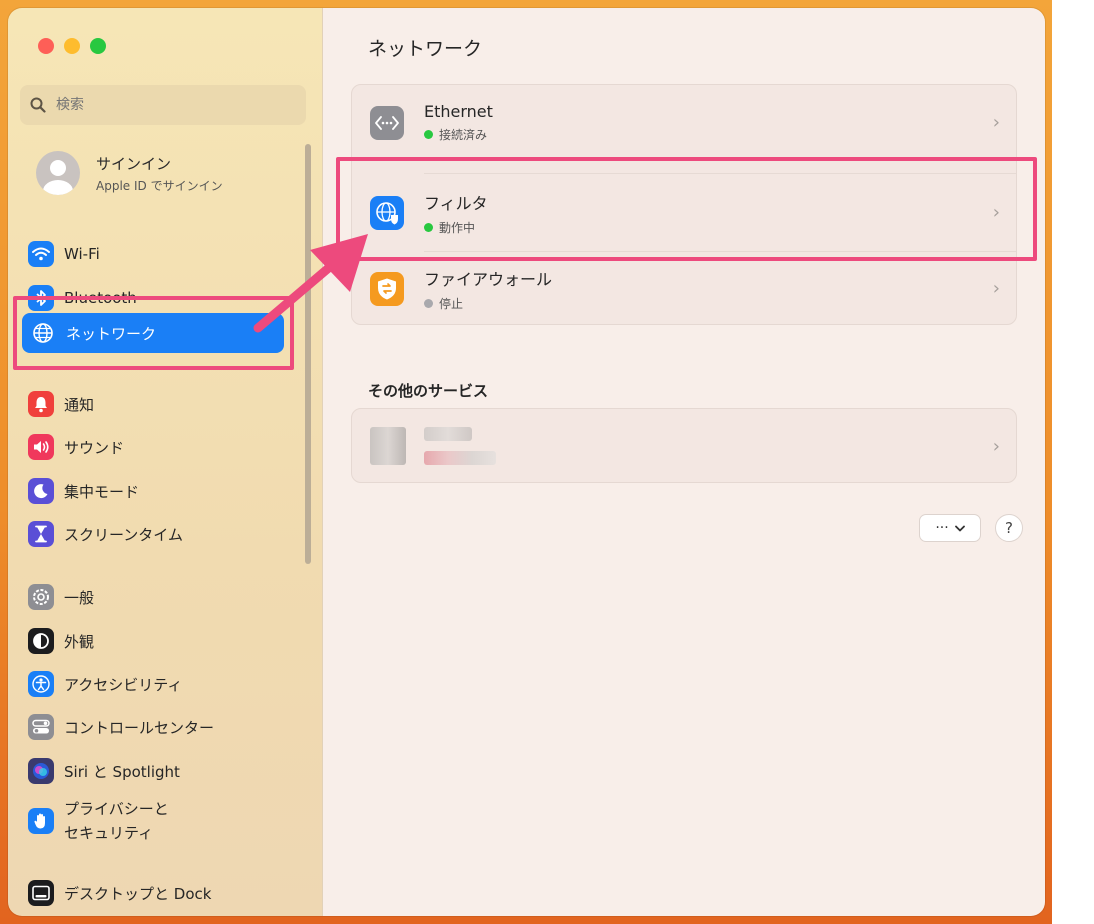 The image size is (1094, 924). What do you see at coordinates (308, 354) in the screenshot?
I see `sidebar-scrollbar` at bounding box center [308, 354].